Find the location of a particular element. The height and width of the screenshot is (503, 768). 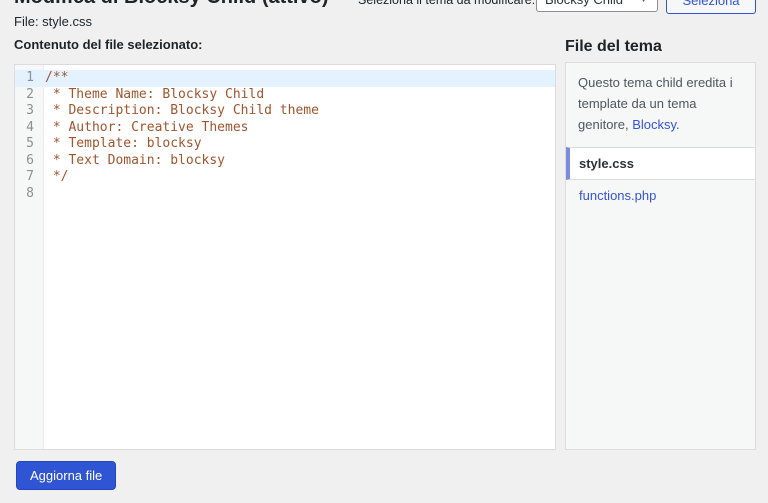

theme-select-dropdown: Blocksy Child ▼ is located at coordinates (597, 6).